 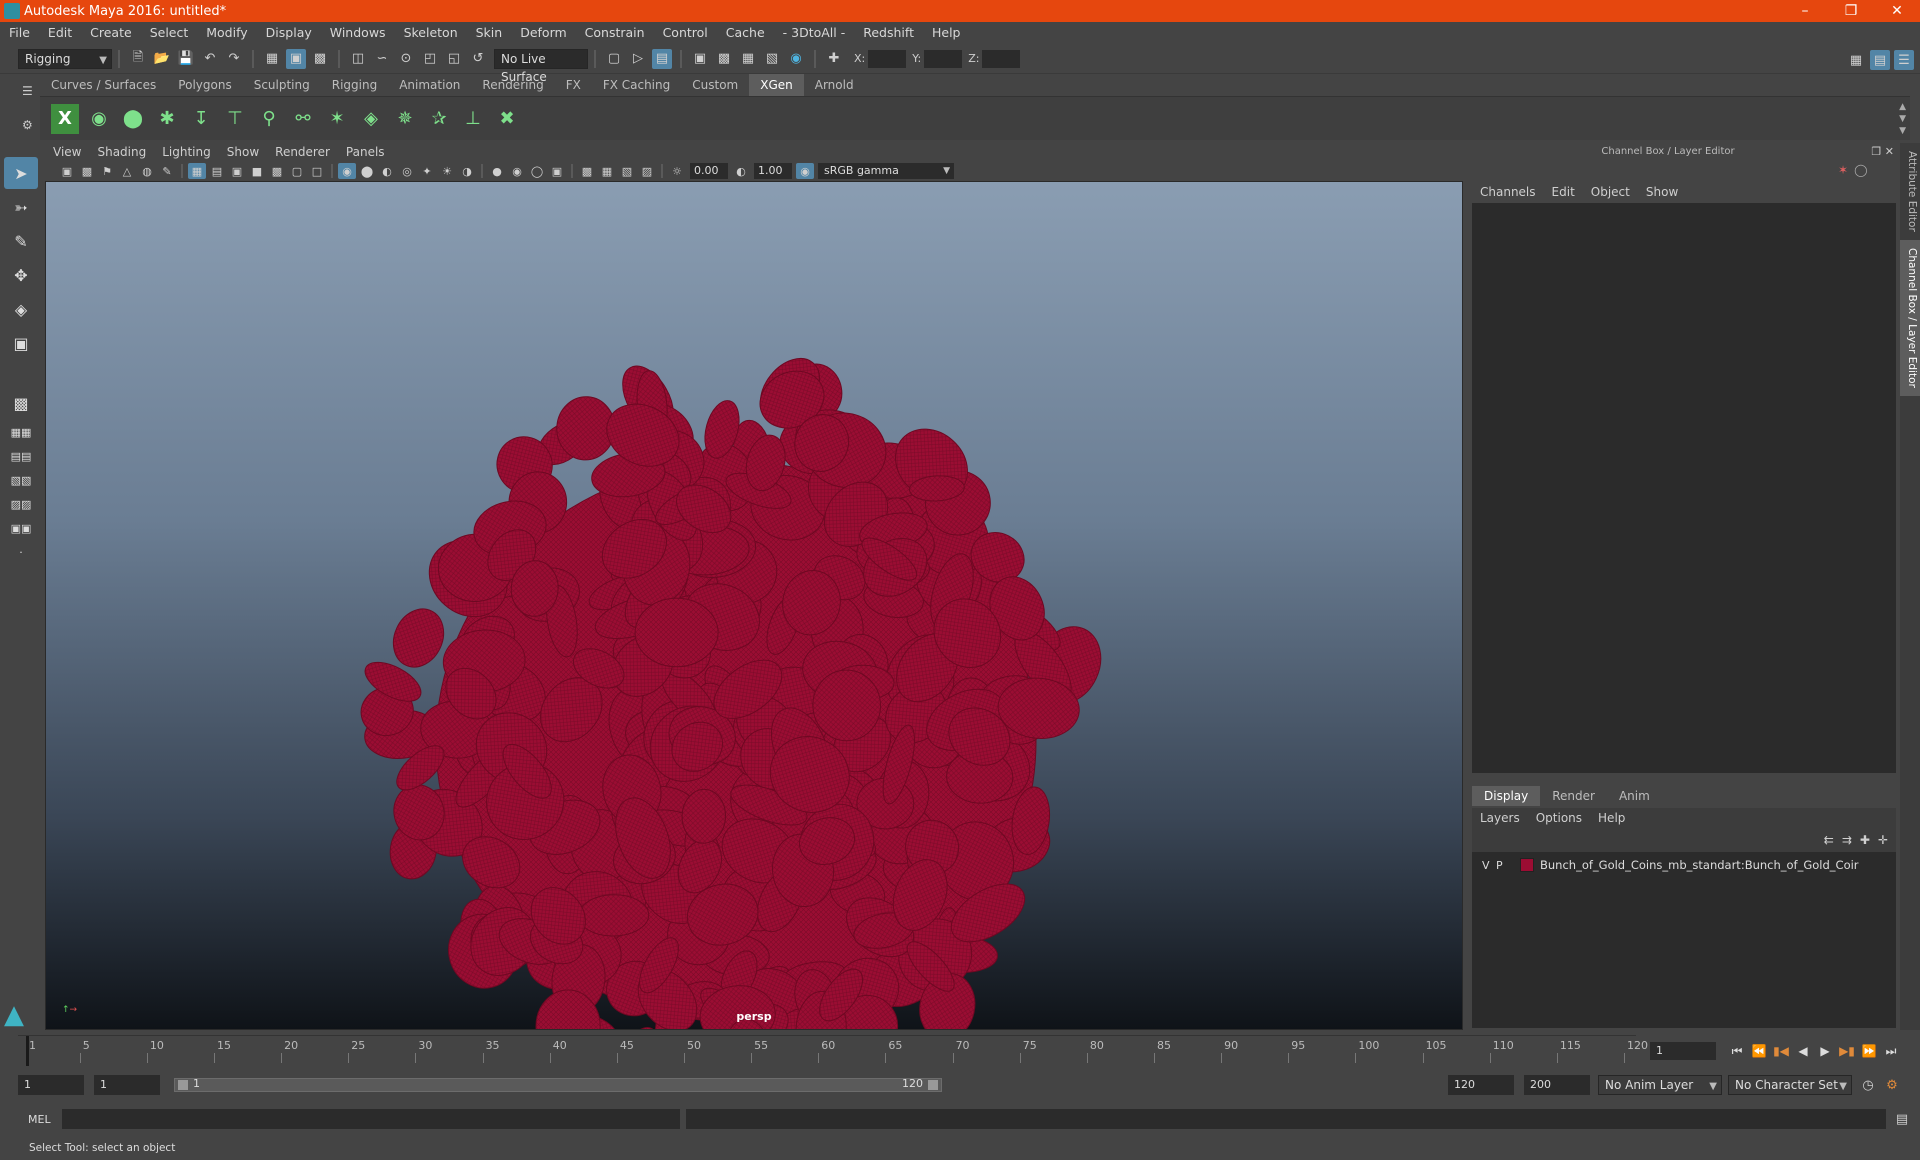 I want to click on x-field, so click(x=887, y=58).